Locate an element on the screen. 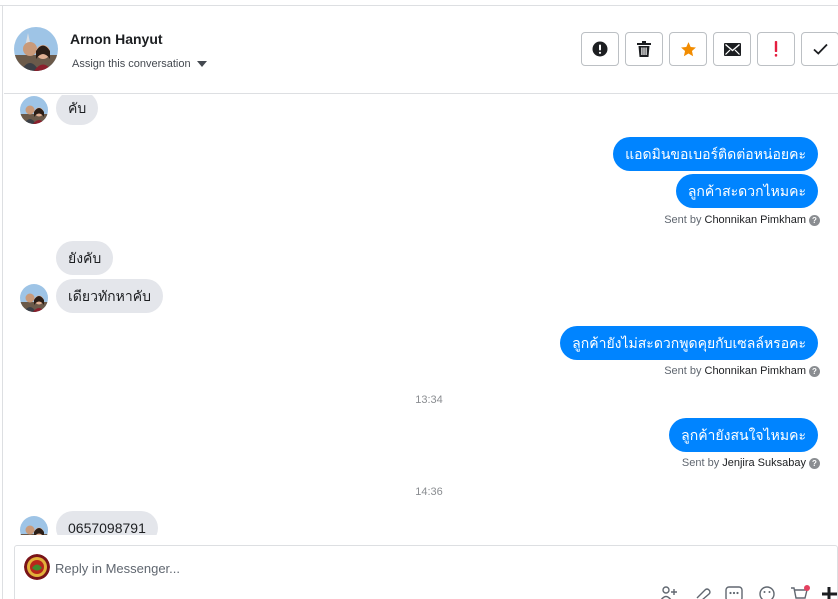  alert-circle-icon is located at coordinates (600, 49).